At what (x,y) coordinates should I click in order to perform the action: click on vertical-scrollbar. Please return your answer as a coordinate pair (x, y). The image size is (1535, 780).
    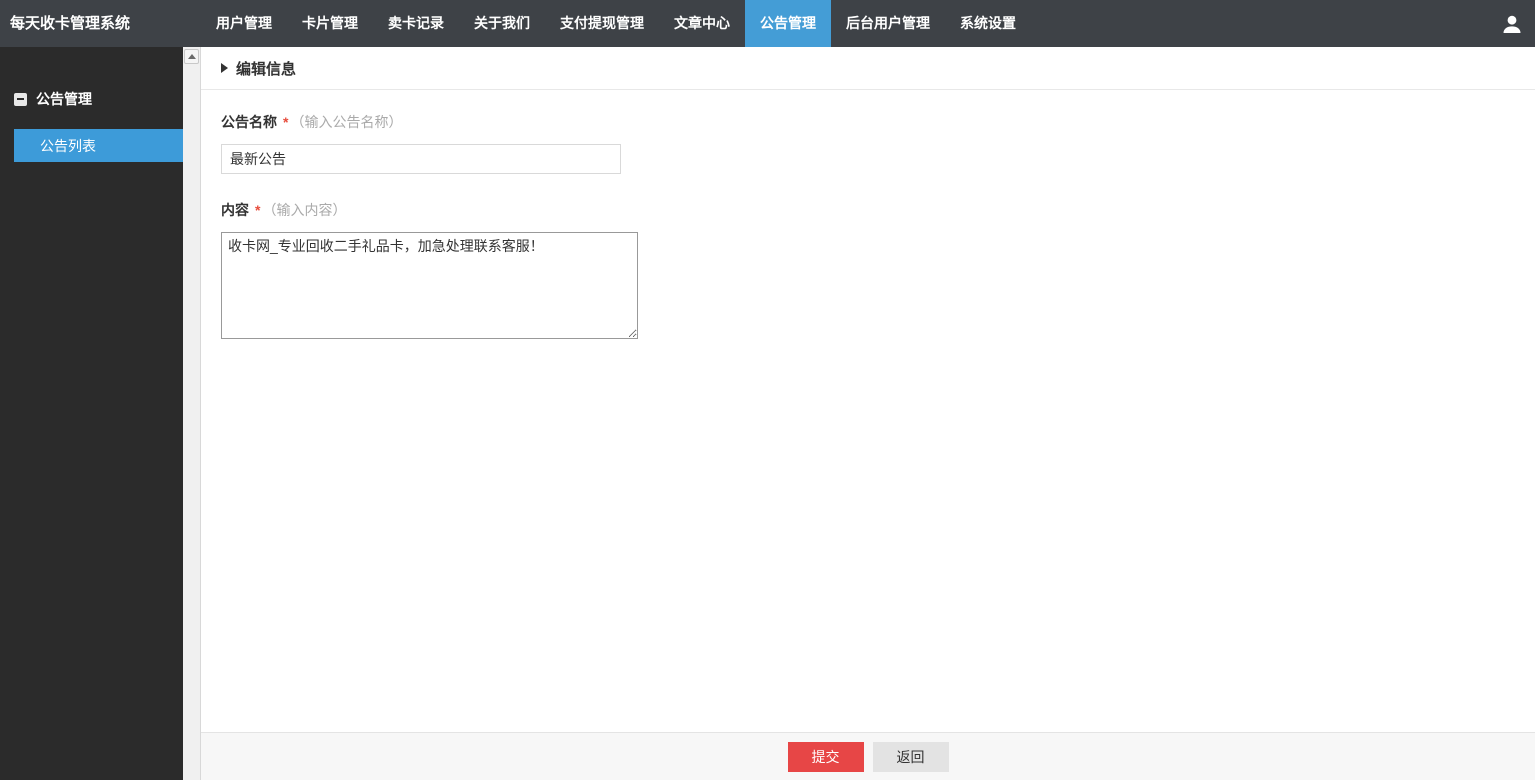
    Looking at the image, I should click on (192, 413).